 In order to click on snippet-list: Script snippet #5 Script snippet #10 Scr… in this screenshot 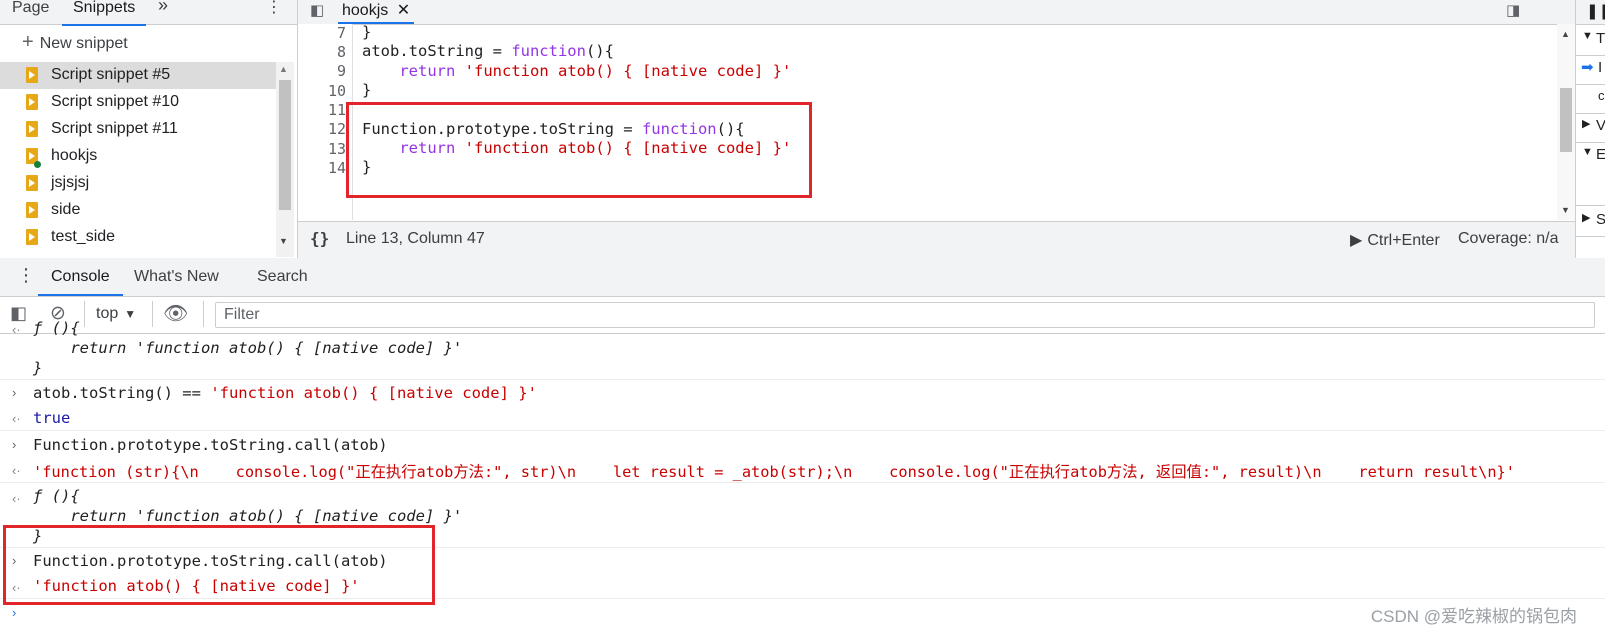, I will do `click(138, 156)`.